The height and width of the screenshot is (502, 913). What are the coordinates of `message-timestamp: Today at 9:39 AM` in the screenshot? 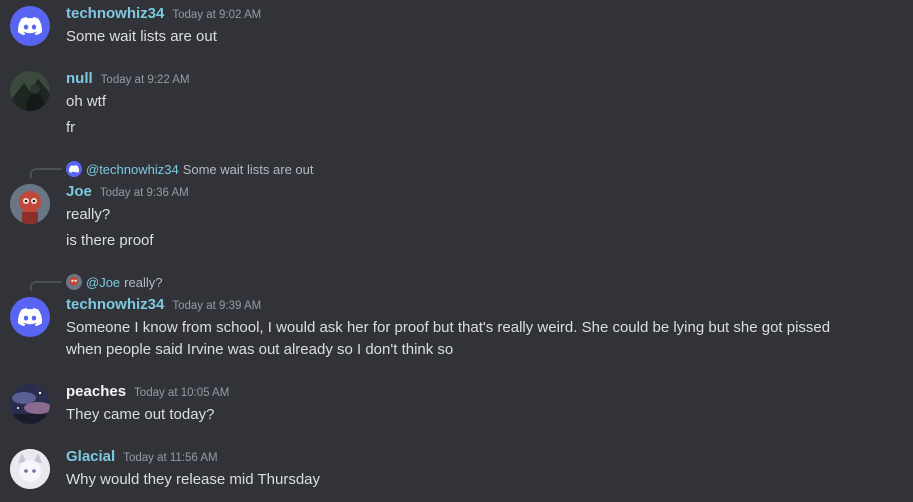 It's located at (216, 306).